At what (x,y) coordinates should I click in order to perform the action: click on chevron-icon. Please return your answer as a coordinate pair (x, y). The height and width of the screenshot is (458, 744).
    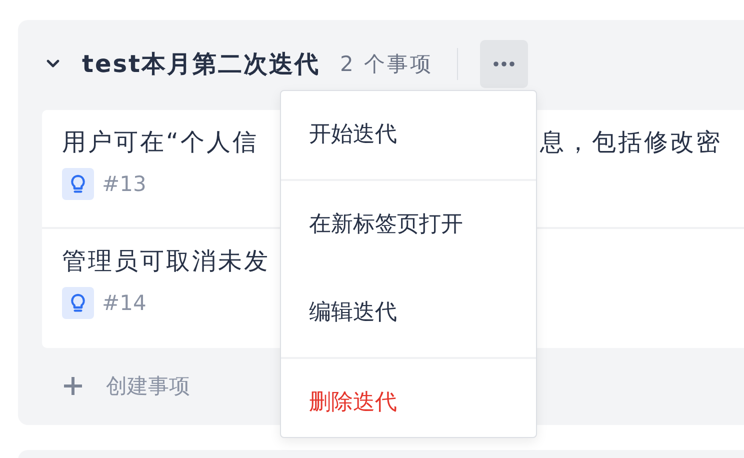
    Looking at the image, I should click on (53, 64).